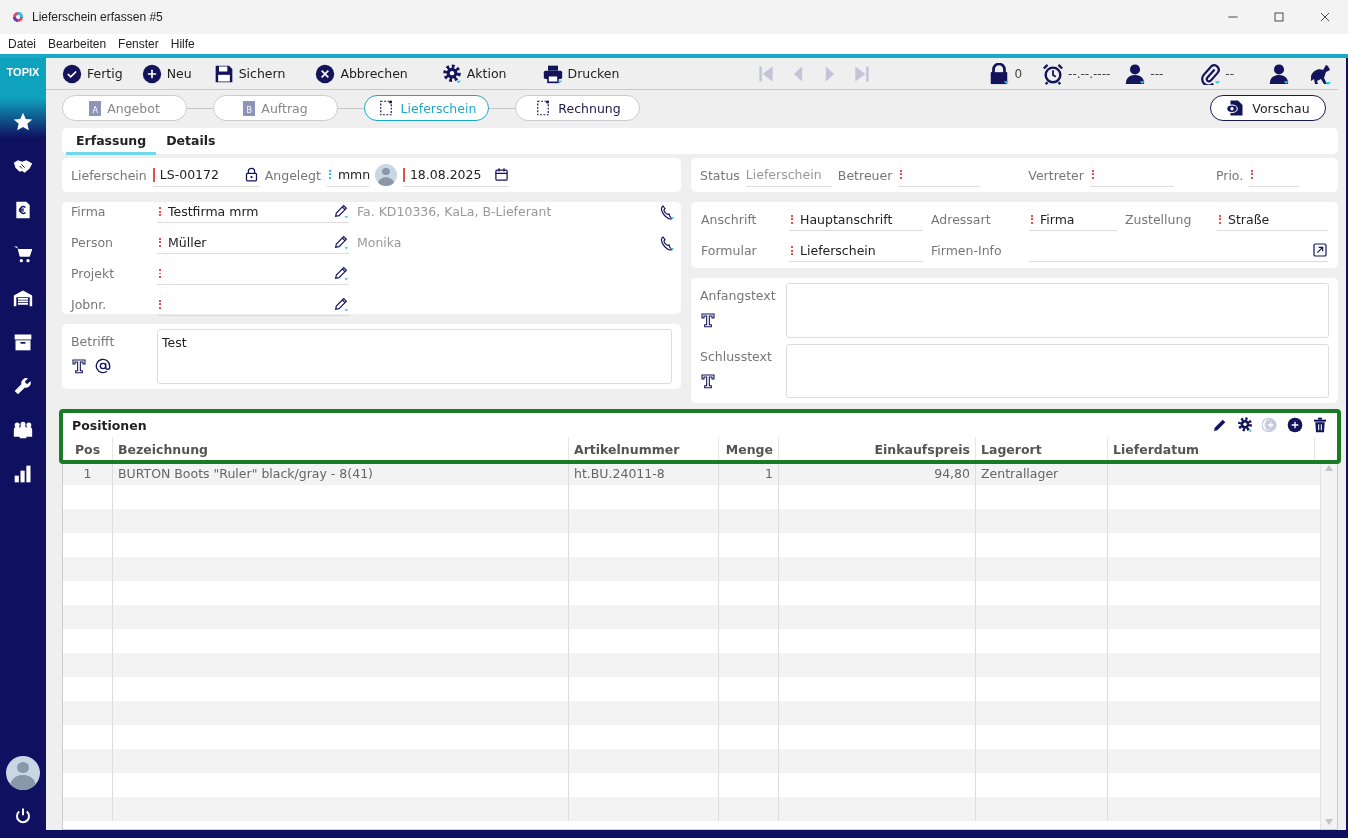 The width and height of the screenshot is (1348, 838). What do you see at coordinates (177, 73) in the screenshot?
I see `new-button: Neu` at bounding box center [177, 73].